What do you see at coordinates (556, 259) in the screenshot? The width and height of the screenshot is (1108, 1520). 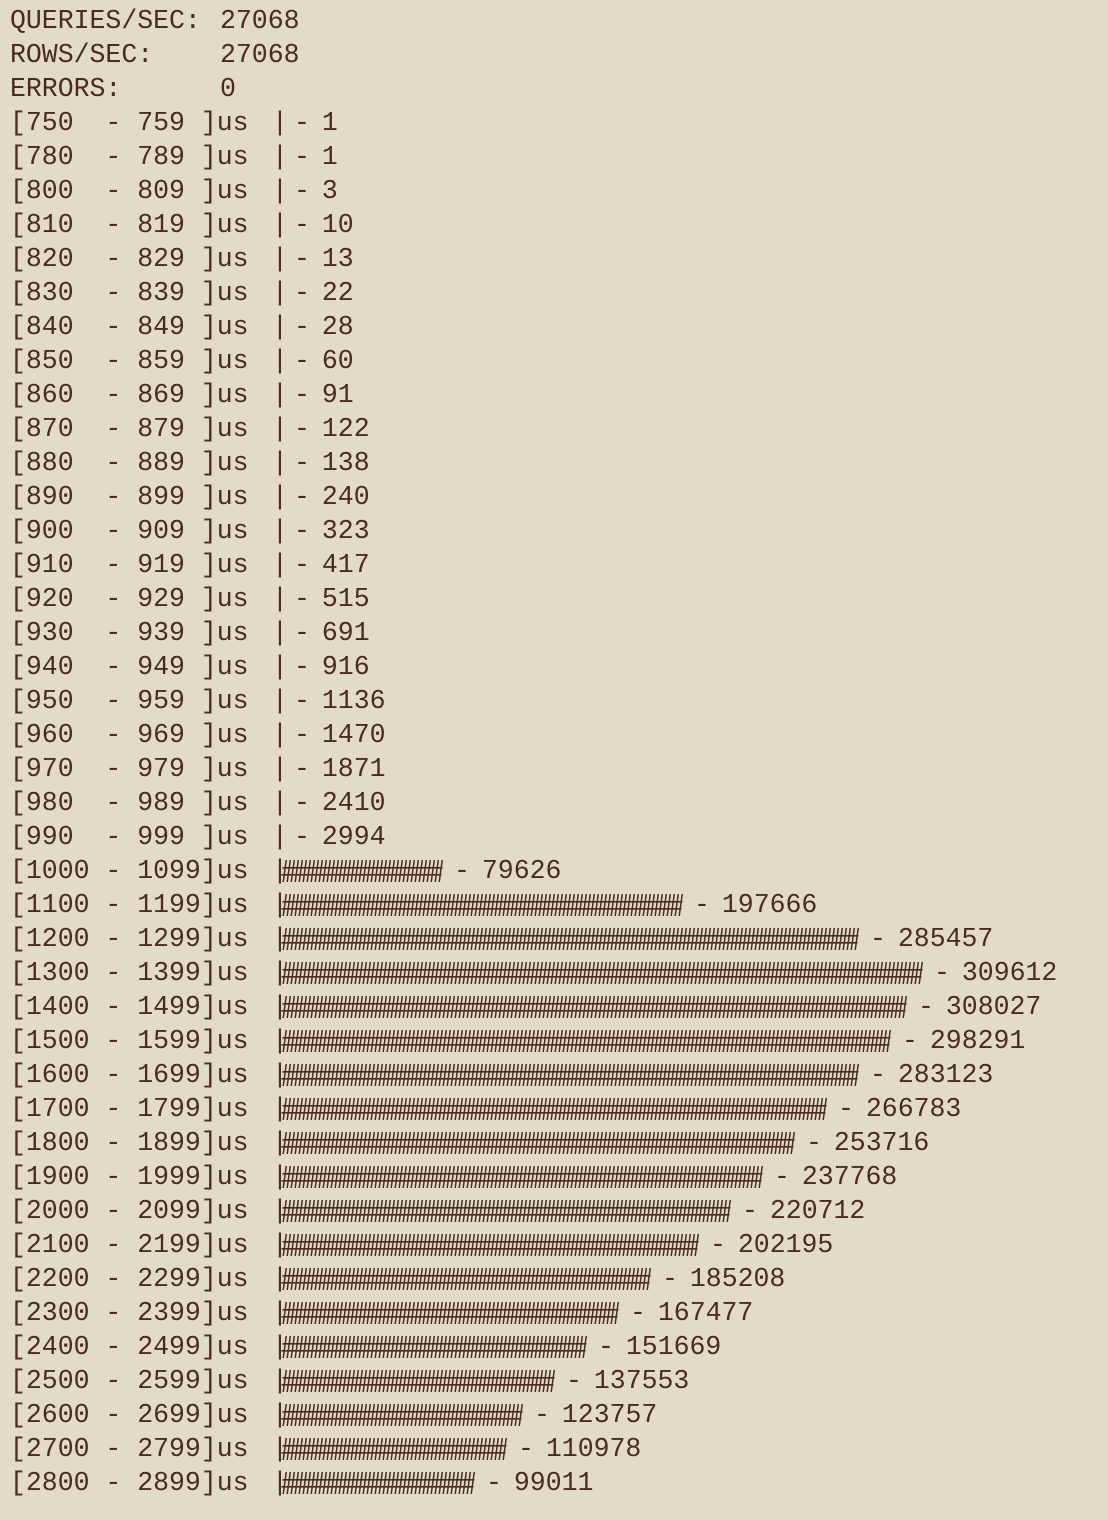 I see `histogram-row: [820 - 829 ]us | -13` at bounding box center [556, 259].